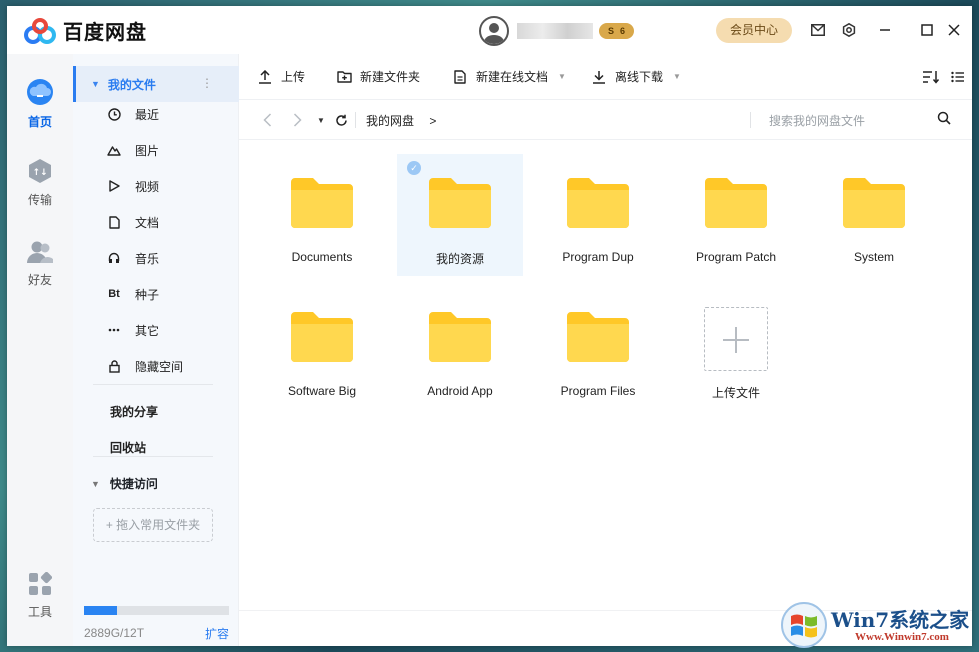  Describe the element at coordinates (390, 77) in the screenshot. I see `new-folder-label: 新建文件夹` at that location.